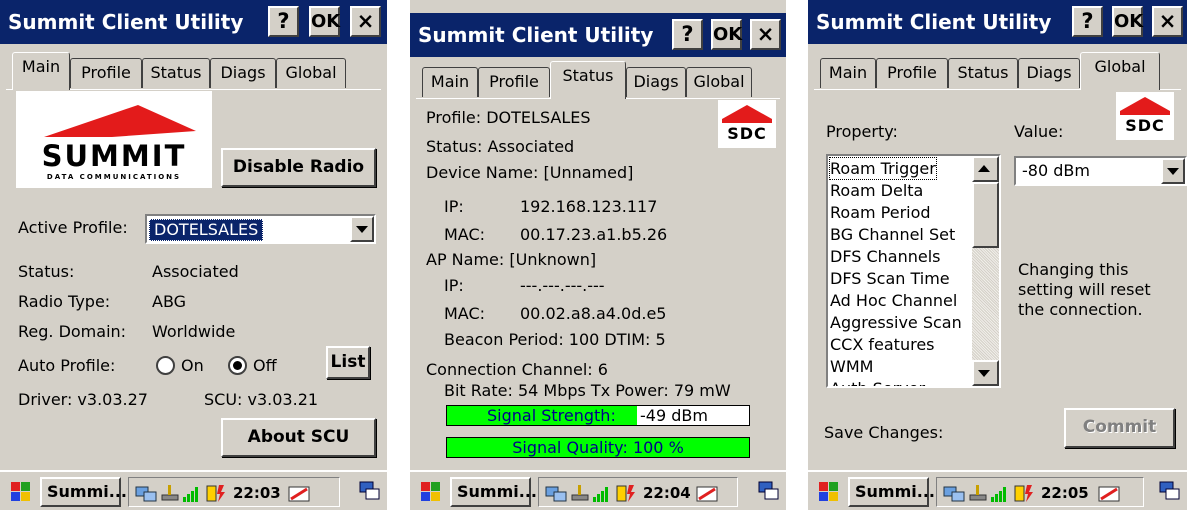 This screenshot has width=1187, height=510. I want to click on value-select-value: -80 dBm, so click(1056, 170).